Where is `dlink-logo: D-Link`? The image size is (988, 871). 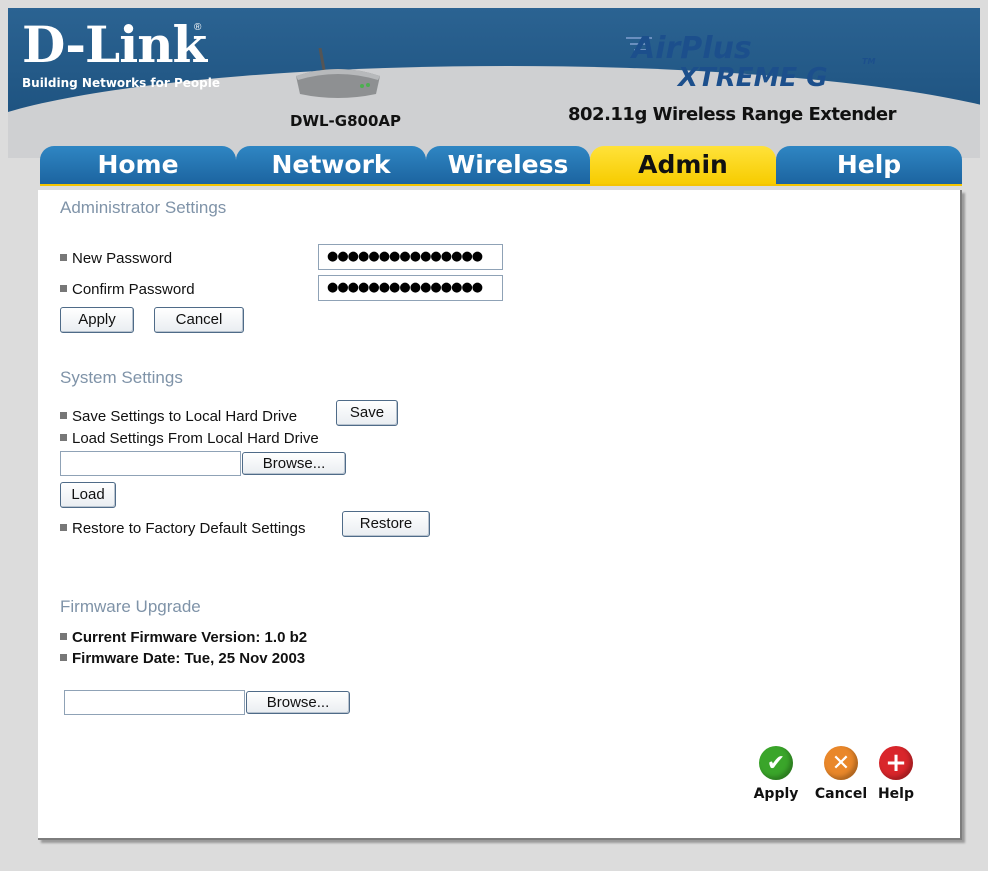
dlink-logo: D-Link is located at coordinates (114, 44).